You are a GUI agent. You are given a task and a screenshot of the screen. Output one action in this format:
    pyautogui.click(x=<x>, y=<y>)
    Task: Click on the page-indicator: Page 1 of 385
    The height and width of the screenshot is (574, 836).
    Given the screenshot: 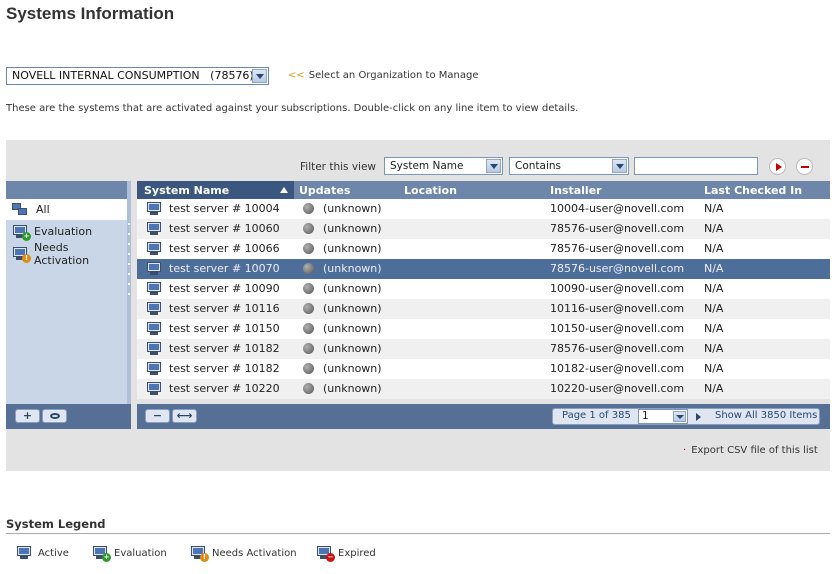 What is the action you would take?
    pyautogui.click(x=596, y=415)
    